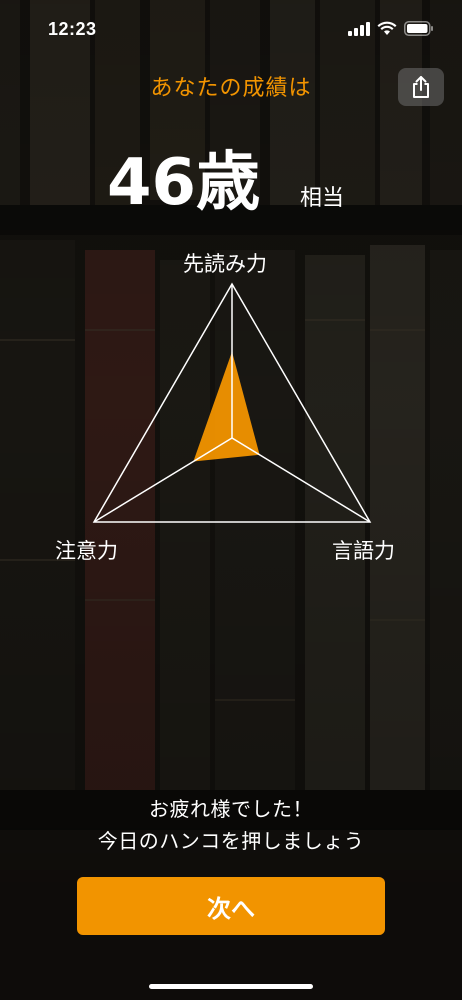 The image size is (462, 1000). What do you see at coordinates (231, 841) in the screenshot?
I see `message-line-2: 今日のハンコを押しましょう` at bounding box center [231, 841].